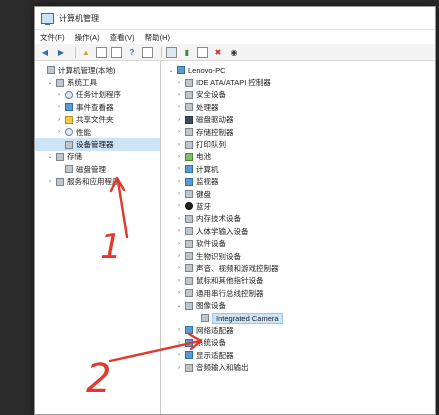  What do you see at coordinates (86, 52) in the screenshot?
I see `up-folder-icon: ▲` at bounding box center [86, 52].